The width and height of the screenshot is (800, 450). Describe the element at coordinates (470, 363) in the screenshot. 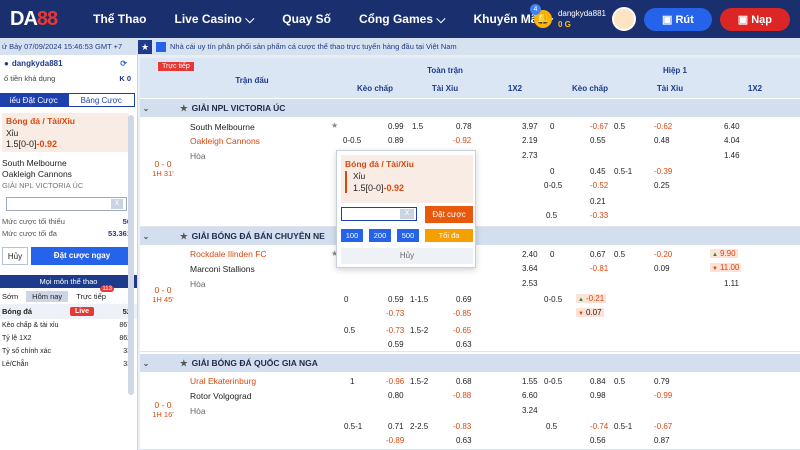

I see `league-header: ⌄ ★ GIẢI BÓNG ĐÁ QUỐC GIA NGA` at that location.